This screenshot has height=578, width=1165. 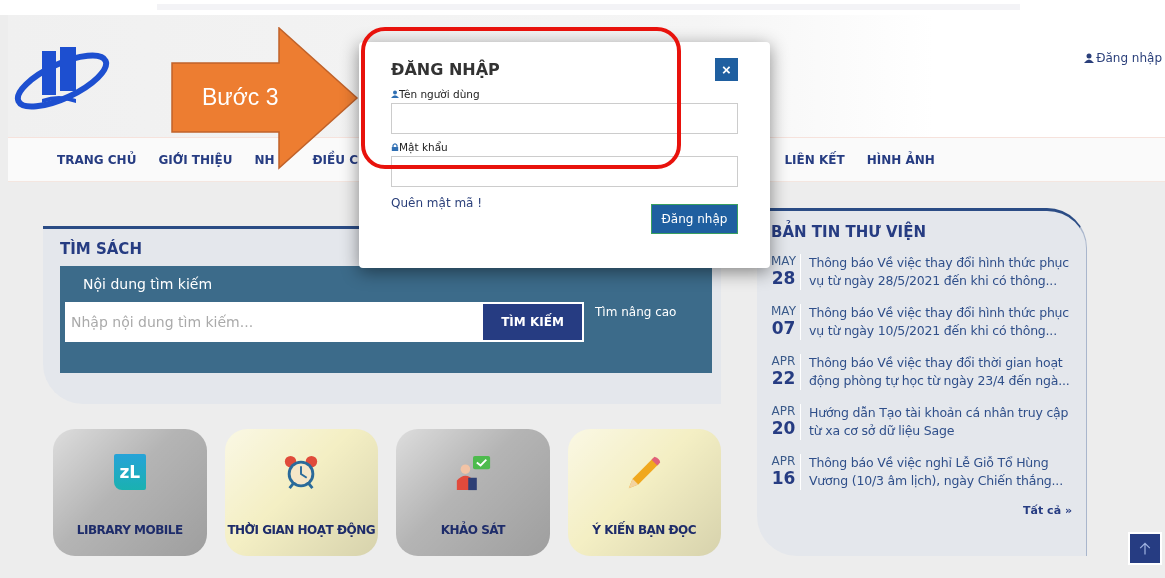 I want to click on nav-link: GIỚI THIỆU, so click(x=195, y=159).